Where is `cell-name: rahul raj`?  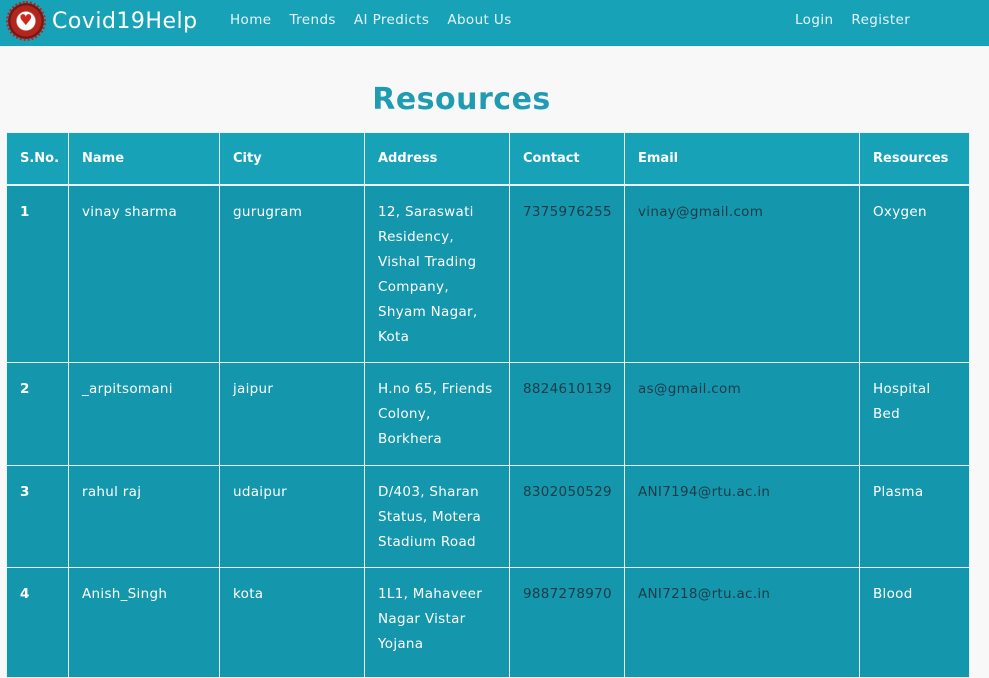 cell-name: rahul raj is located at coordinates (144, 516).